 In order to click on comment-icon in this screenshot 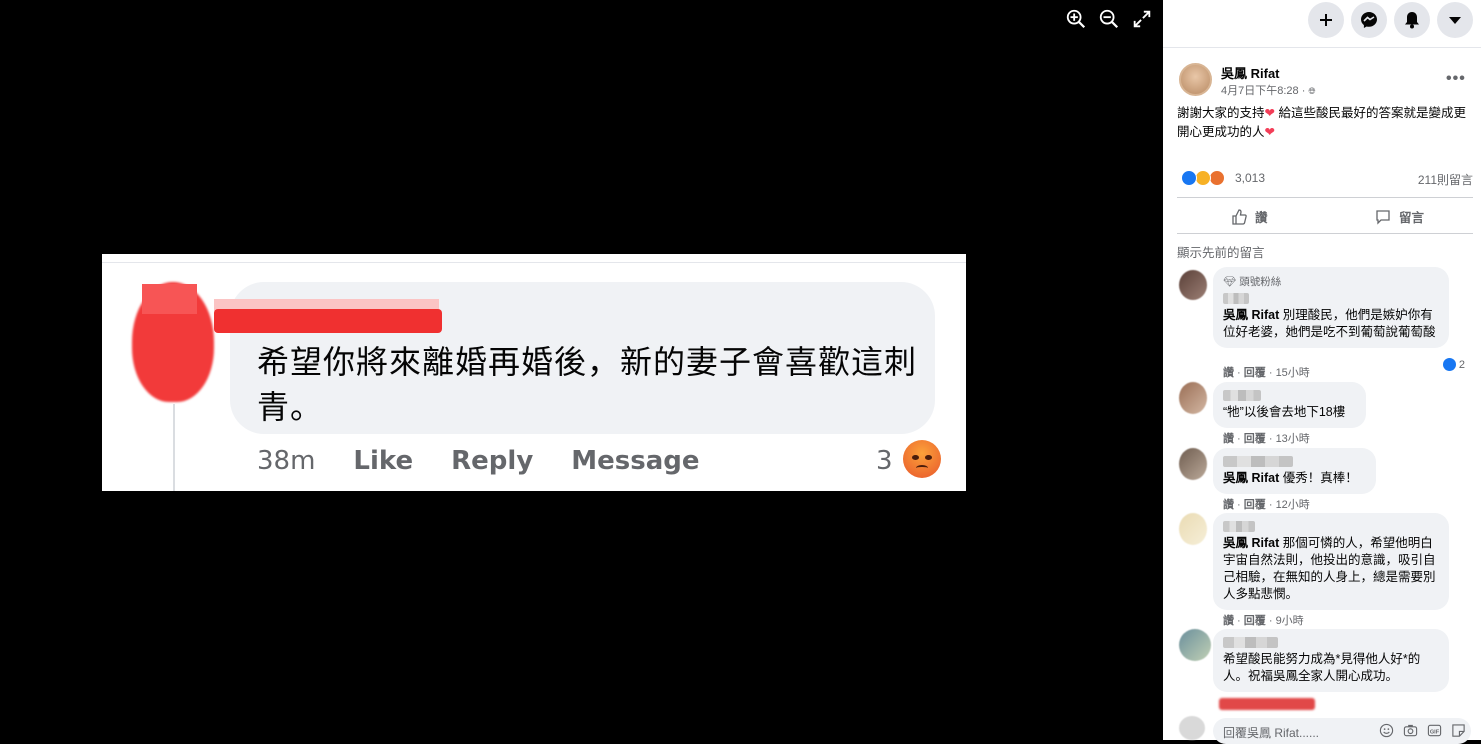, I will do `click(1383, 217)`.